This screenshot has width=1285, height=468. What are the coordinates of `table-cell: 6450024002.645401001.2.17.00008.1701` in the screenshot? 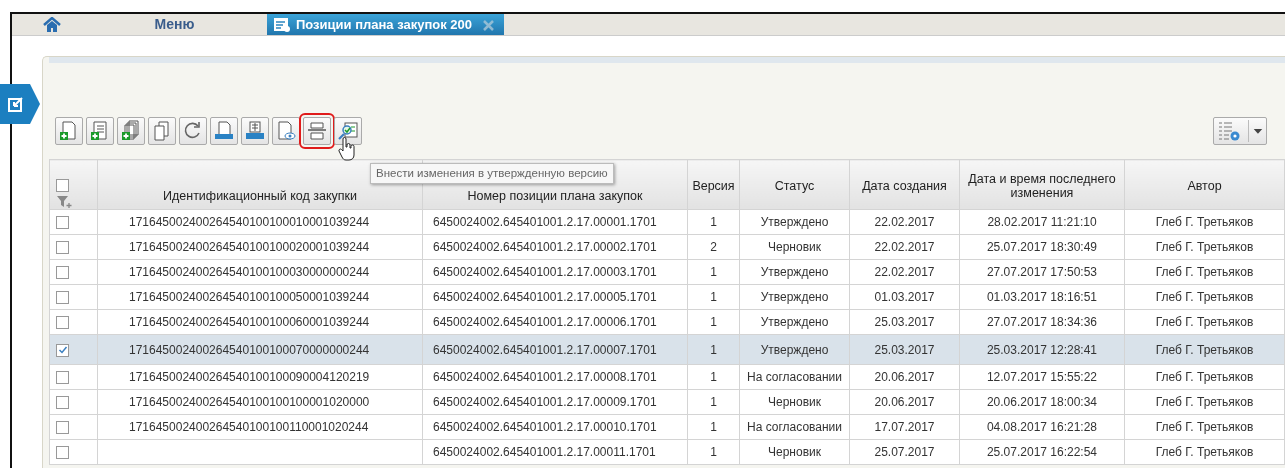 It's located at (555, 377).